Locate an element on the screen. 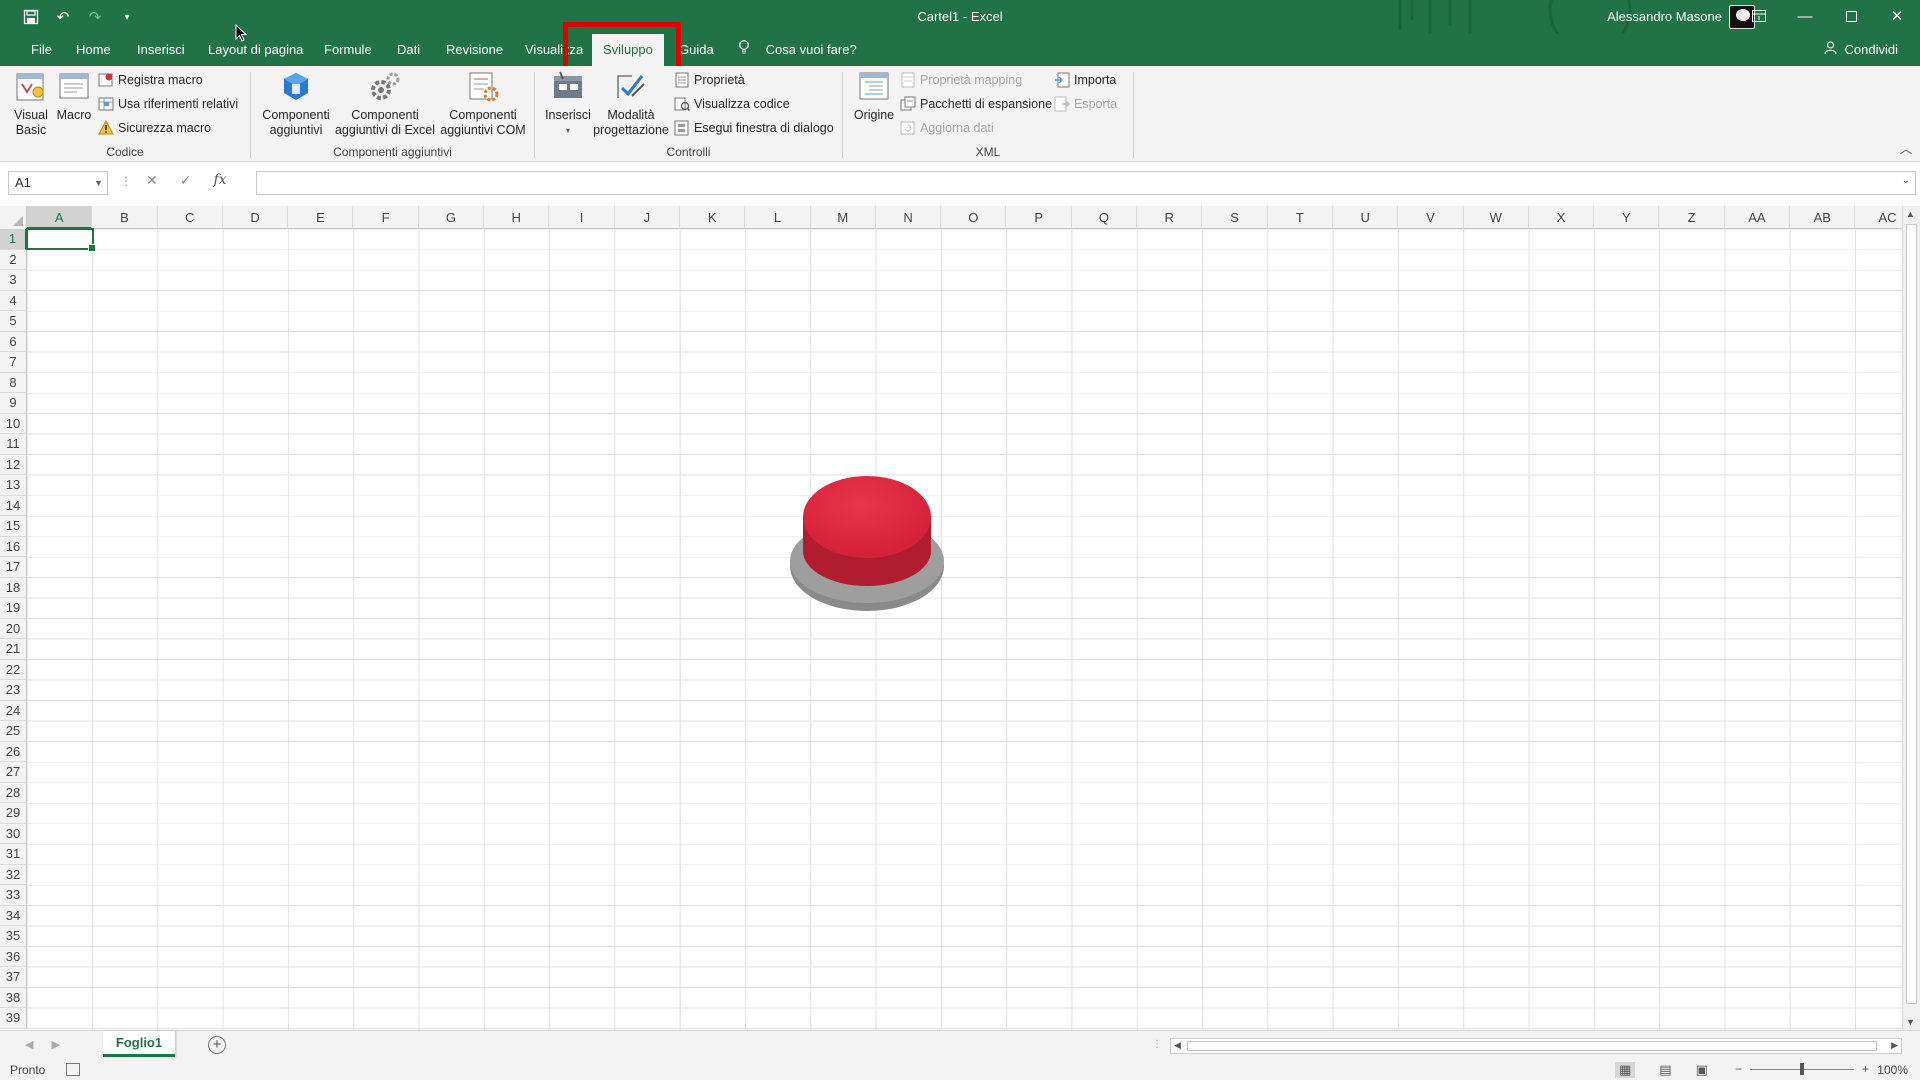 The image size is (1920, 1080). visual-basic-button: Visual Basic is located at coordinates (31, 104).